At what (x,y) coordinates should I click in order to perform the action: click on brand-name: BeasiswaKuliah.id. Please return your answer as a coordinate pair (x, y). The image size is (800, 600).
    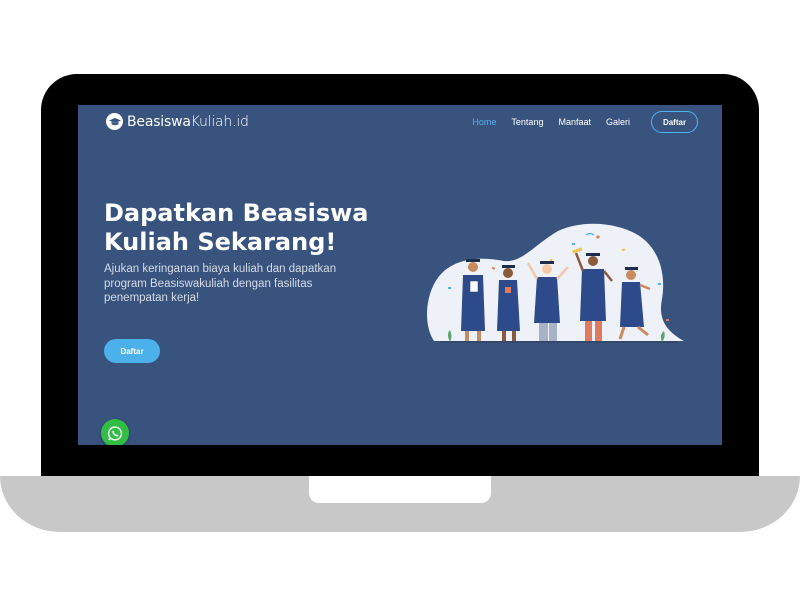
    Looking at the image, I should click on (188, 122).